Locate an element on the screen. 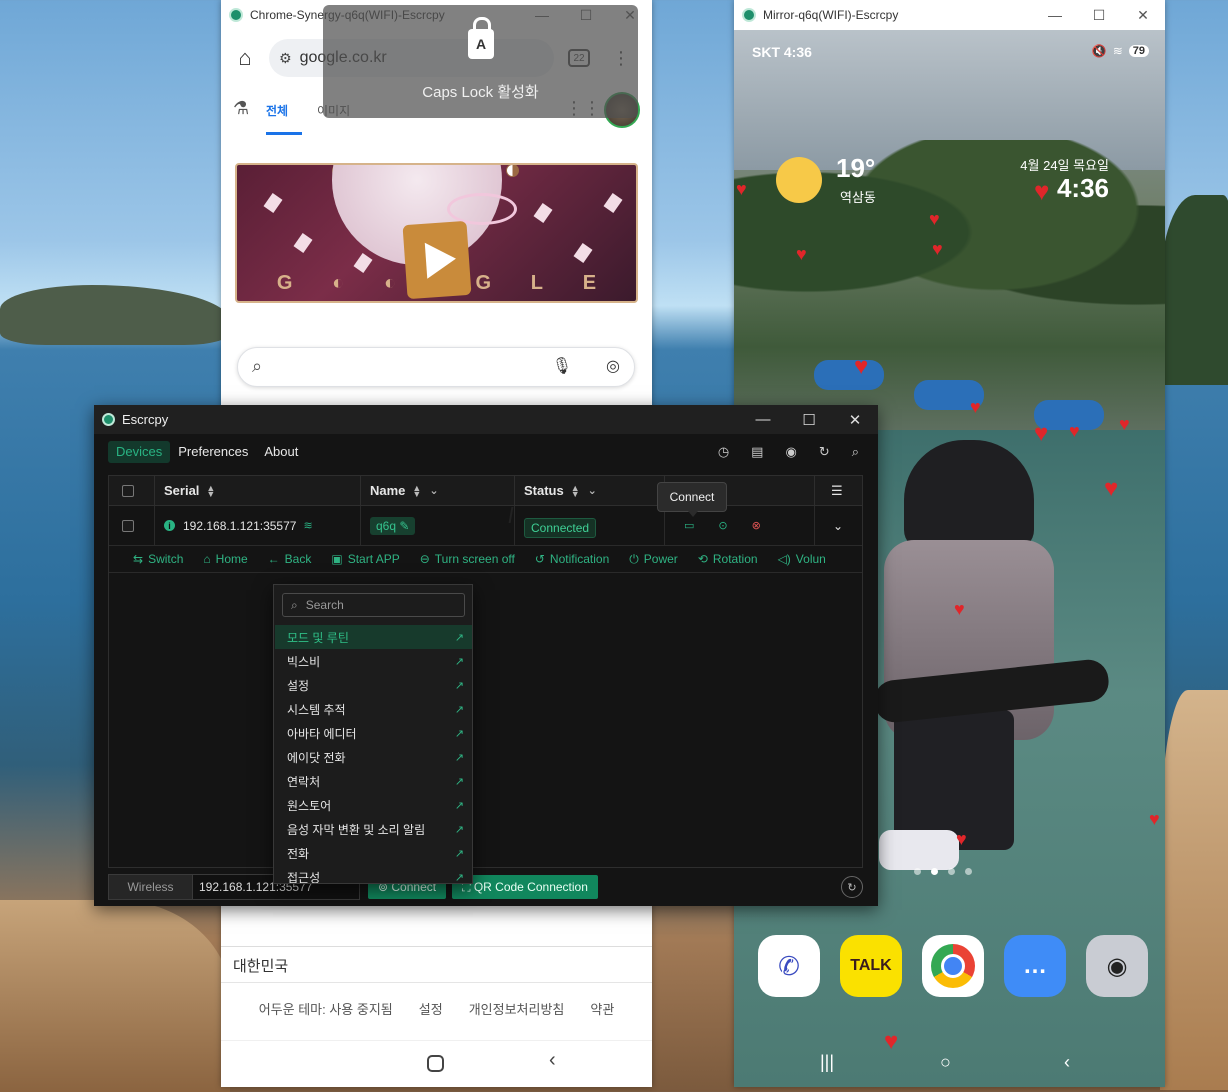  column-settings-icon: ☰ is located at coordinates (837, 491).